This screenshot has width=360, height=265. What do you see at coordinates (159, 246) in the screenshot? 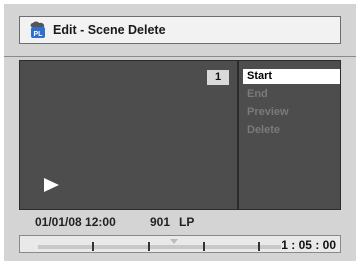
I see `timeline-track` at bounding box center [159, 246].